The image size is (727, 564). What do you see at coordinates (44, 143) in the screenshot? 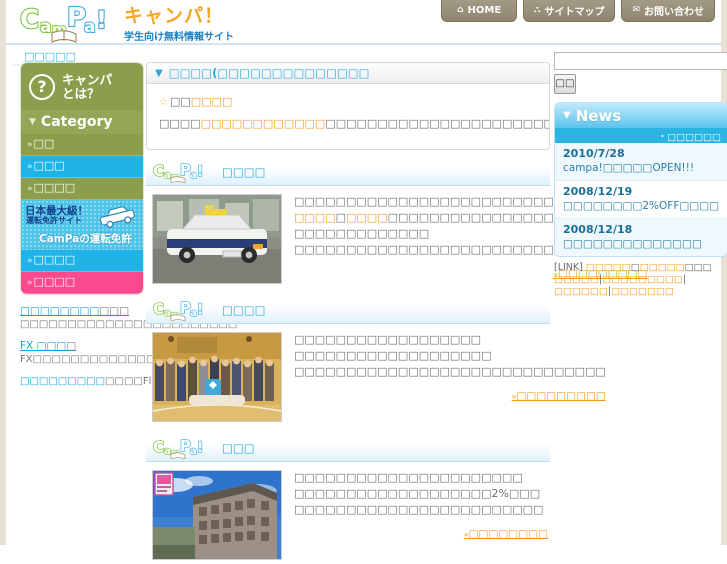
I see `sidebar-category-label-1: □□` at bounding box center [44, 143].